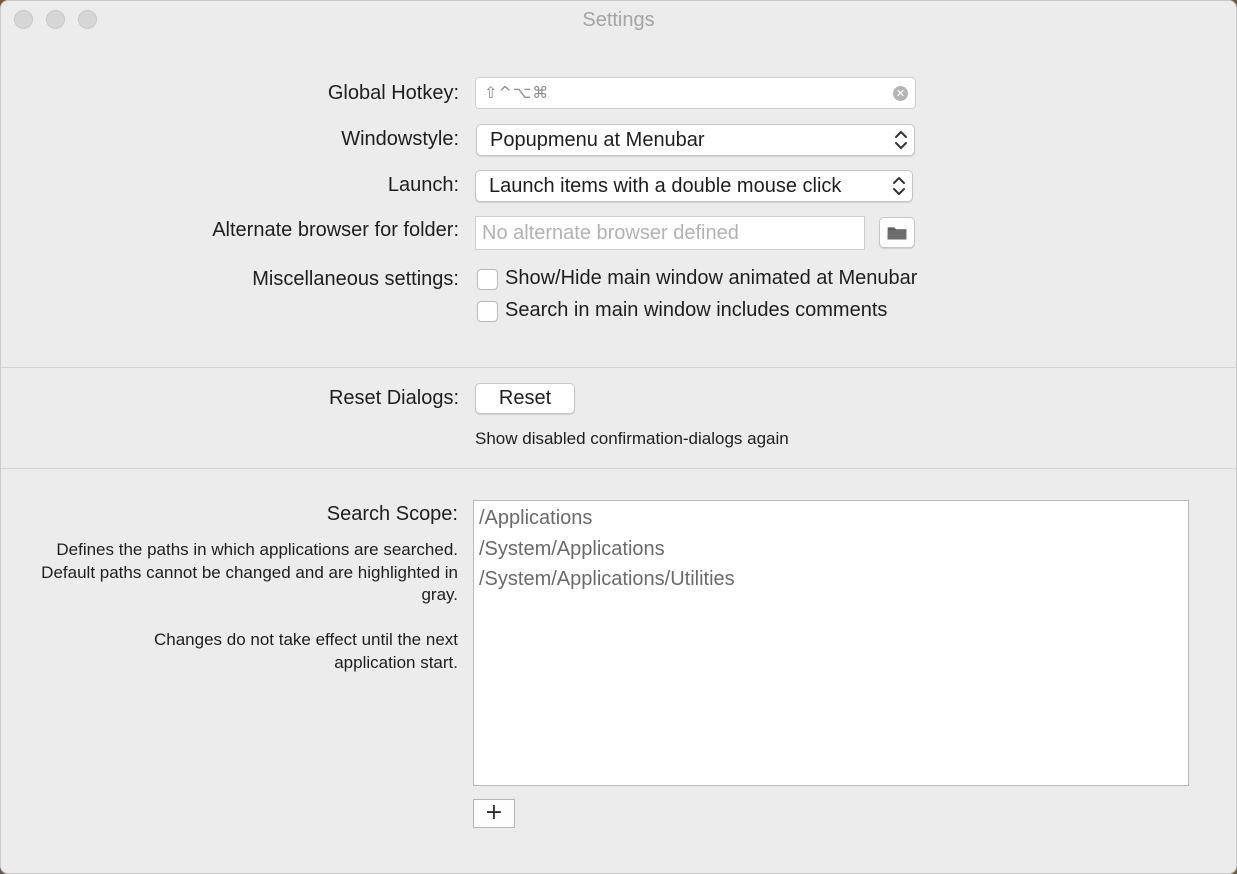 This screenshot has height=874, width=1237. I want to click on windowstyle-select: Popupmenu at Menubar, so click(695, 140).